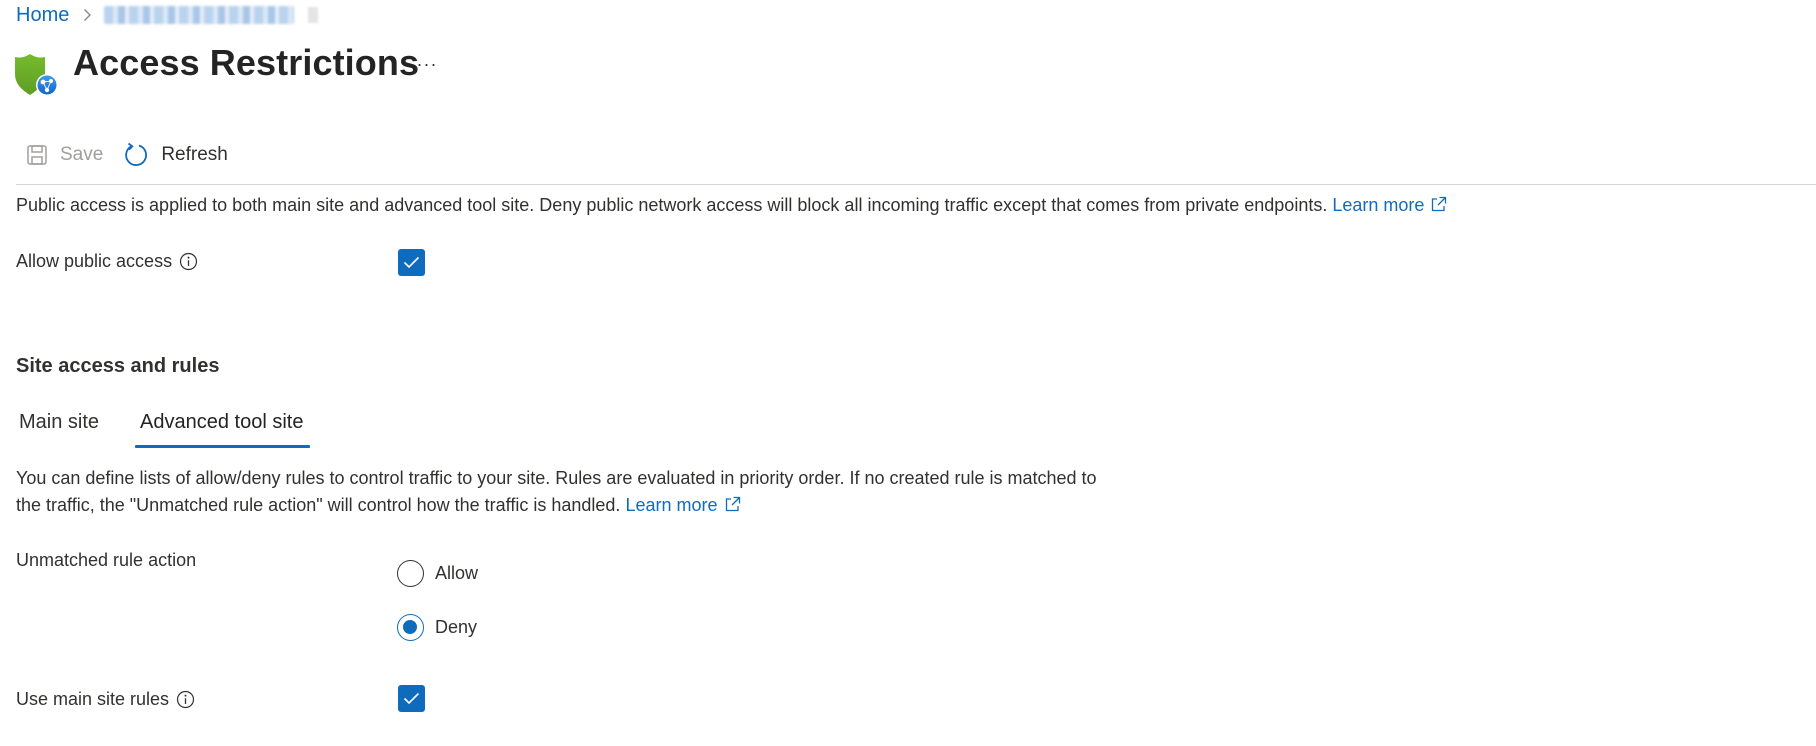  Describe the element at coordinates (916, 184) in the screenshot. I see `toolbar-divider` at that location.